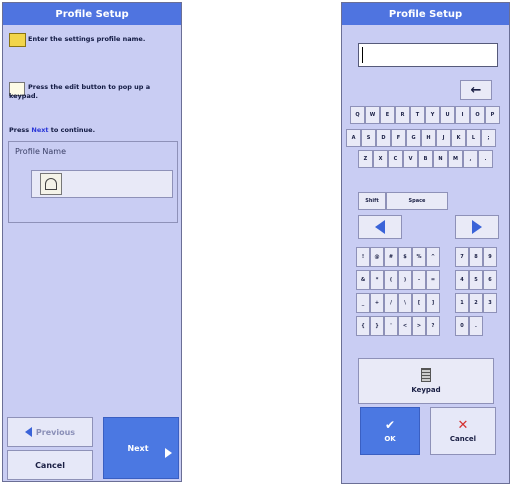 The image size is (514, 488). Describe the element at coordinates (476, 257) in the screenshot. I see `number-key: 8` at that location.